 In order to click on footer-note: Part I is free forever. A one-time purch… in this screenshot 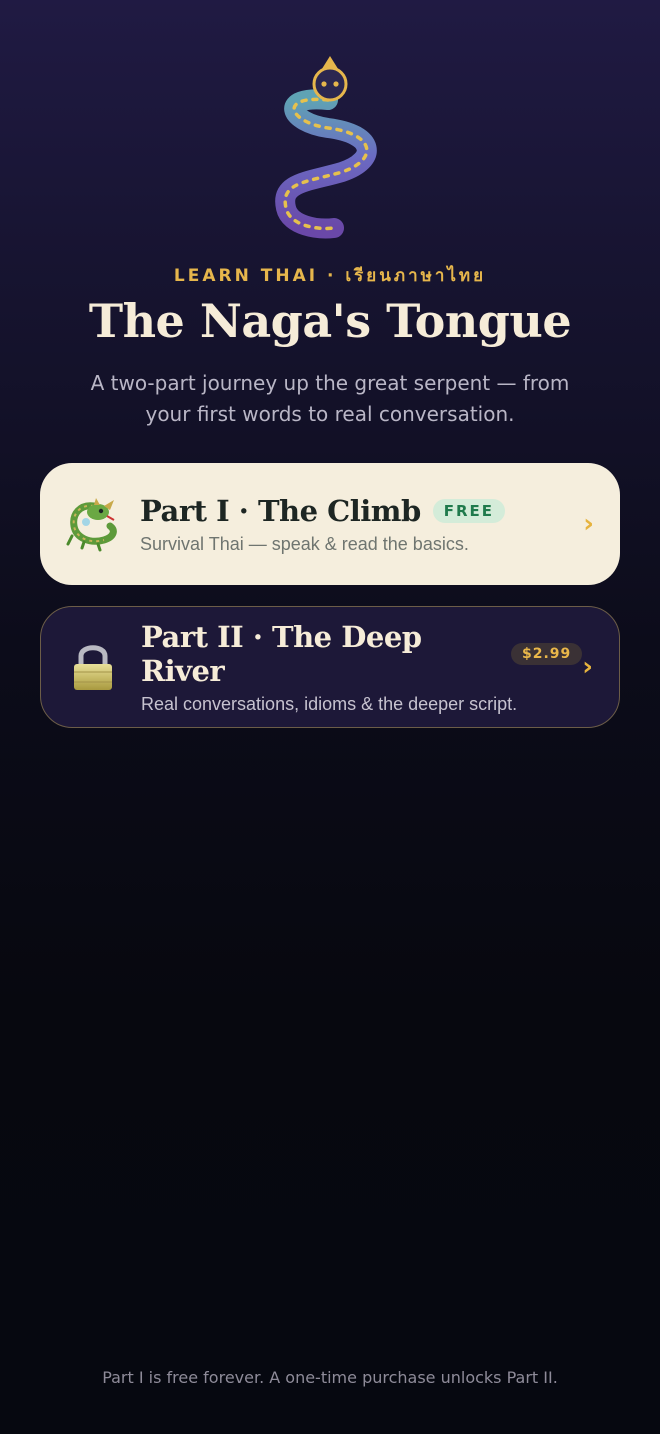, I will do `click(330, 1377)`.